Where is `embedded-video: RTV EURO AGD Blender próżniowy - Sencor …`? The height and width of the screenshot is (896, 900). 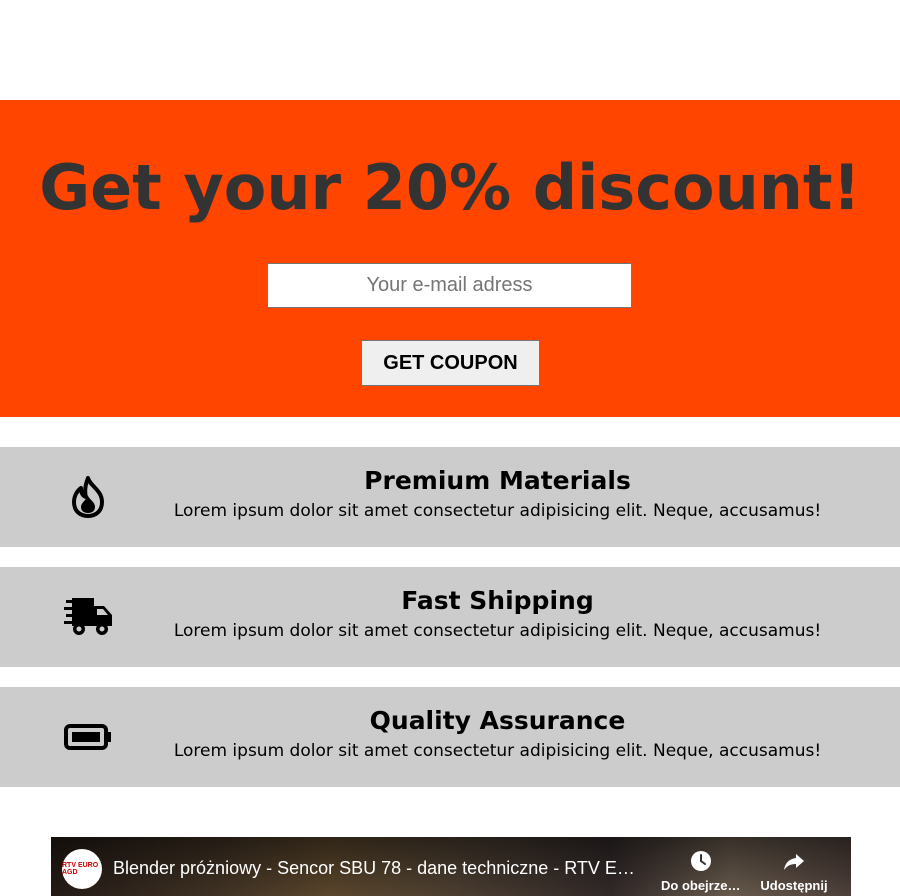
embedded-video: RTV EURO AGD Blender próżniowy - Sencor … is located at coordinates (451, 866).